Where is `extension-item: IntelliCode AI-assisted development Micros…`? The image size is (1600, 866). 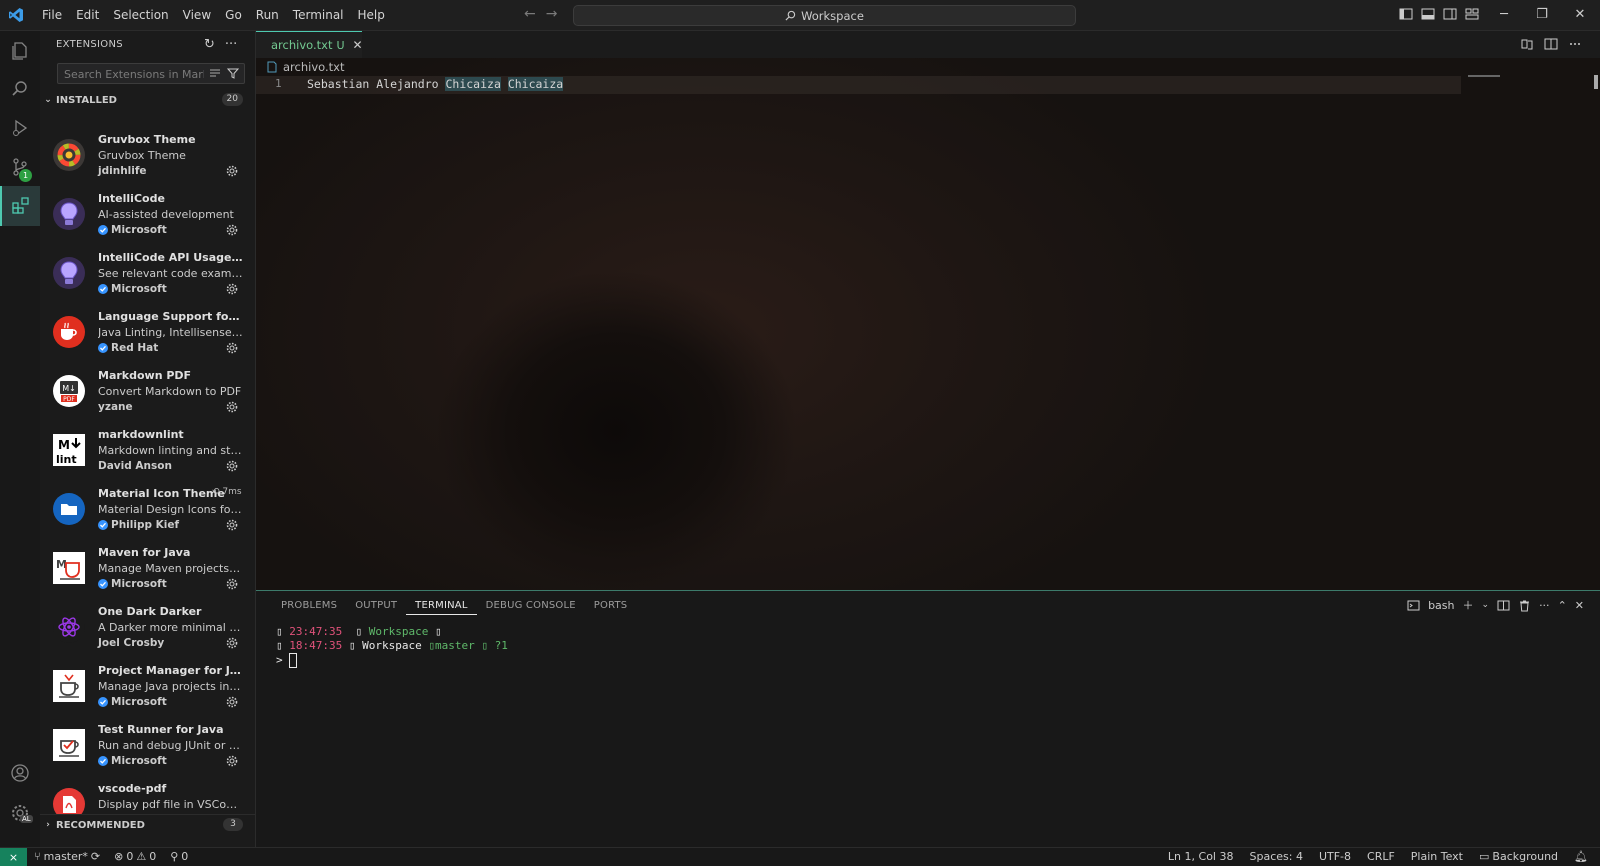 extension-item: IntelliCode AI-assisted development Micros… is located at coordinates (147, 217).